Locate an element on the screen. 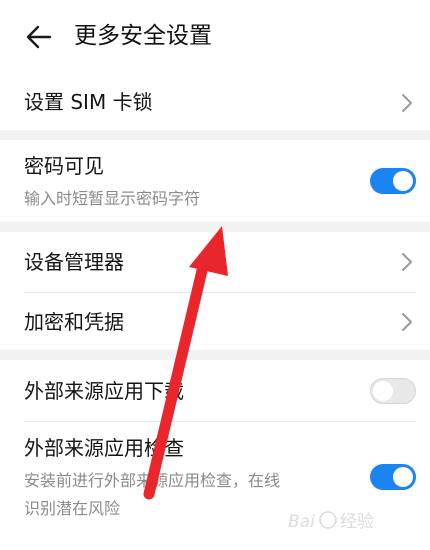 Image resolution: width=430 pixels, height=550 pixels. setting-description-line-1: 安装前进行外部来源应用检查，在线 is located at coordinates (152, 480).